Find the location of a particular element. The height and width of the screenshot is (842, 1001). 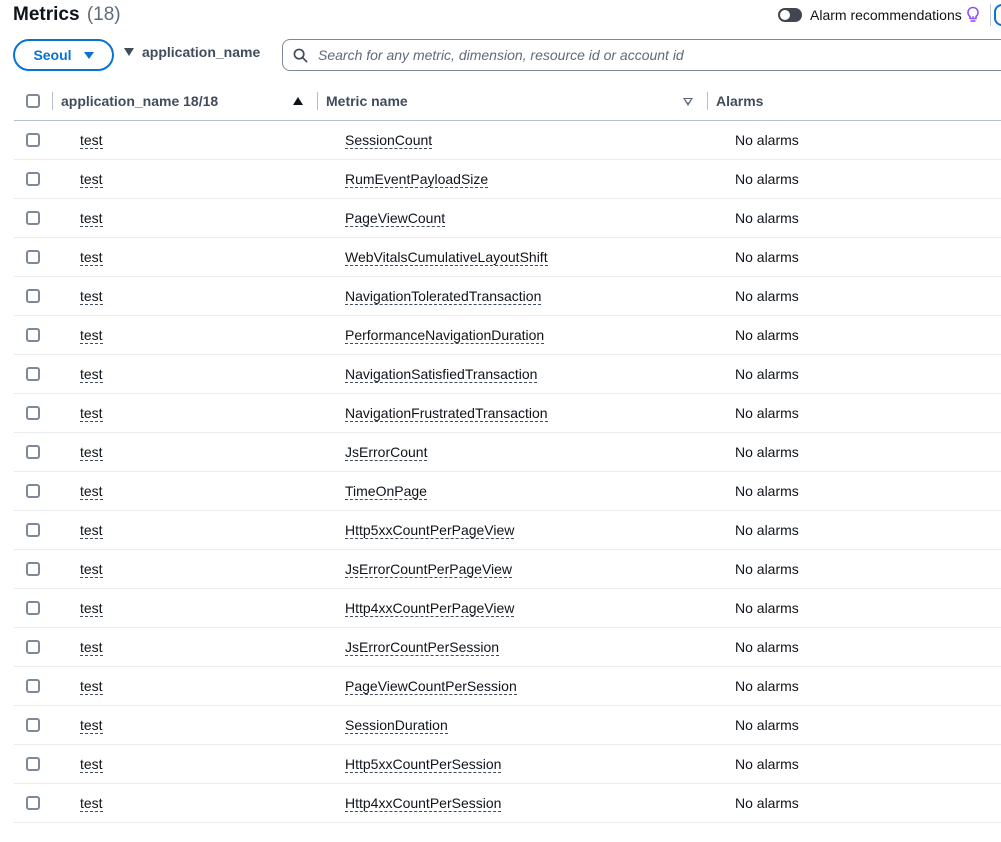

table-row: test TimeOnPage No alarms is located at coordinates (507, 491).